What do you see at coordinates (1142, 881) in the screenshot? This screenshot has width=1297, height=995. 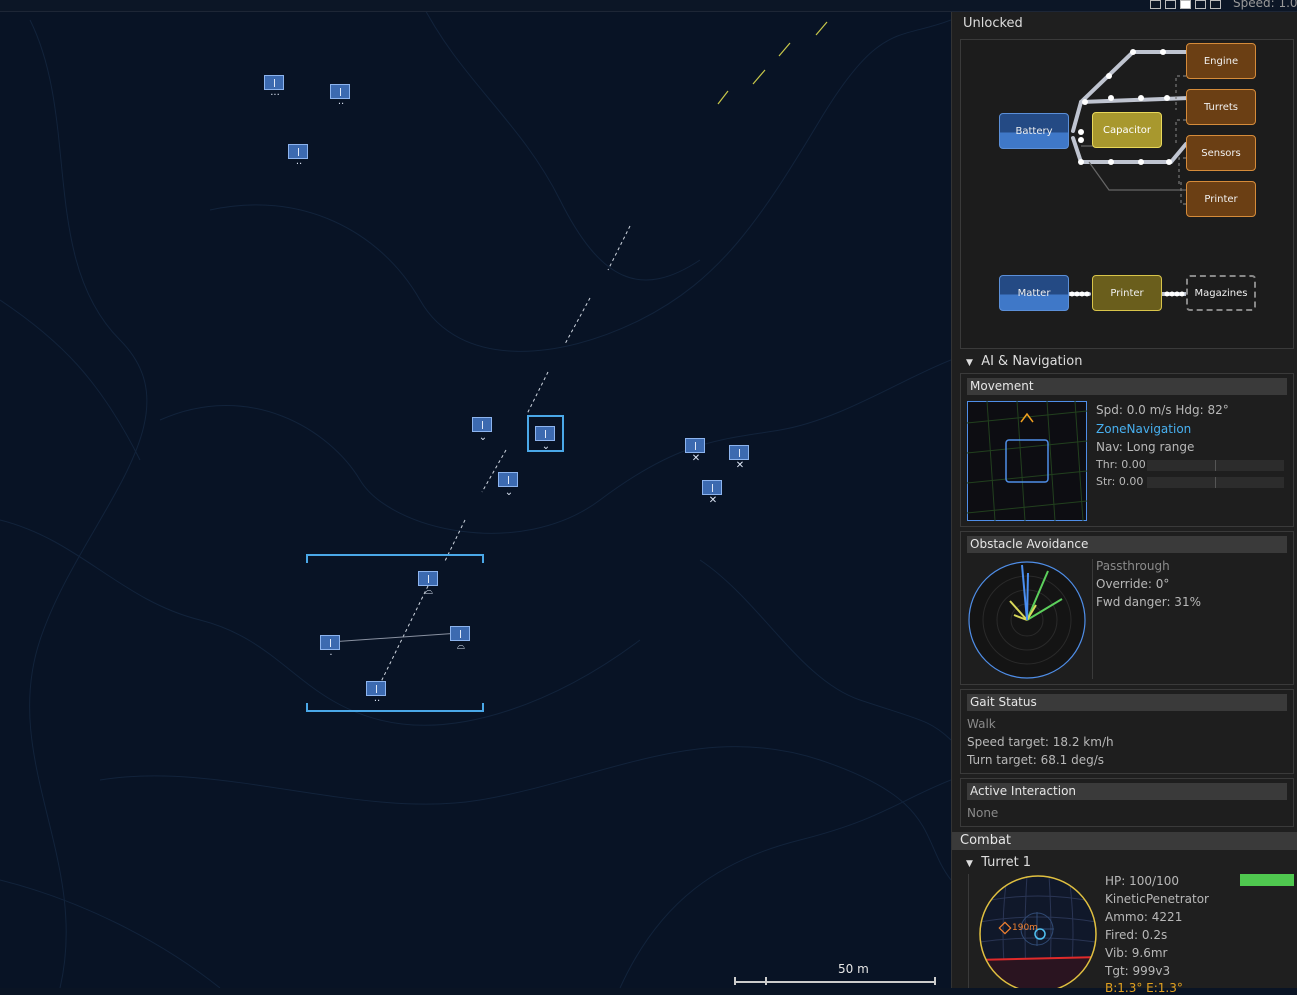 I see `hp-text: HP: 100/100` at bounding box center [1142, 881].